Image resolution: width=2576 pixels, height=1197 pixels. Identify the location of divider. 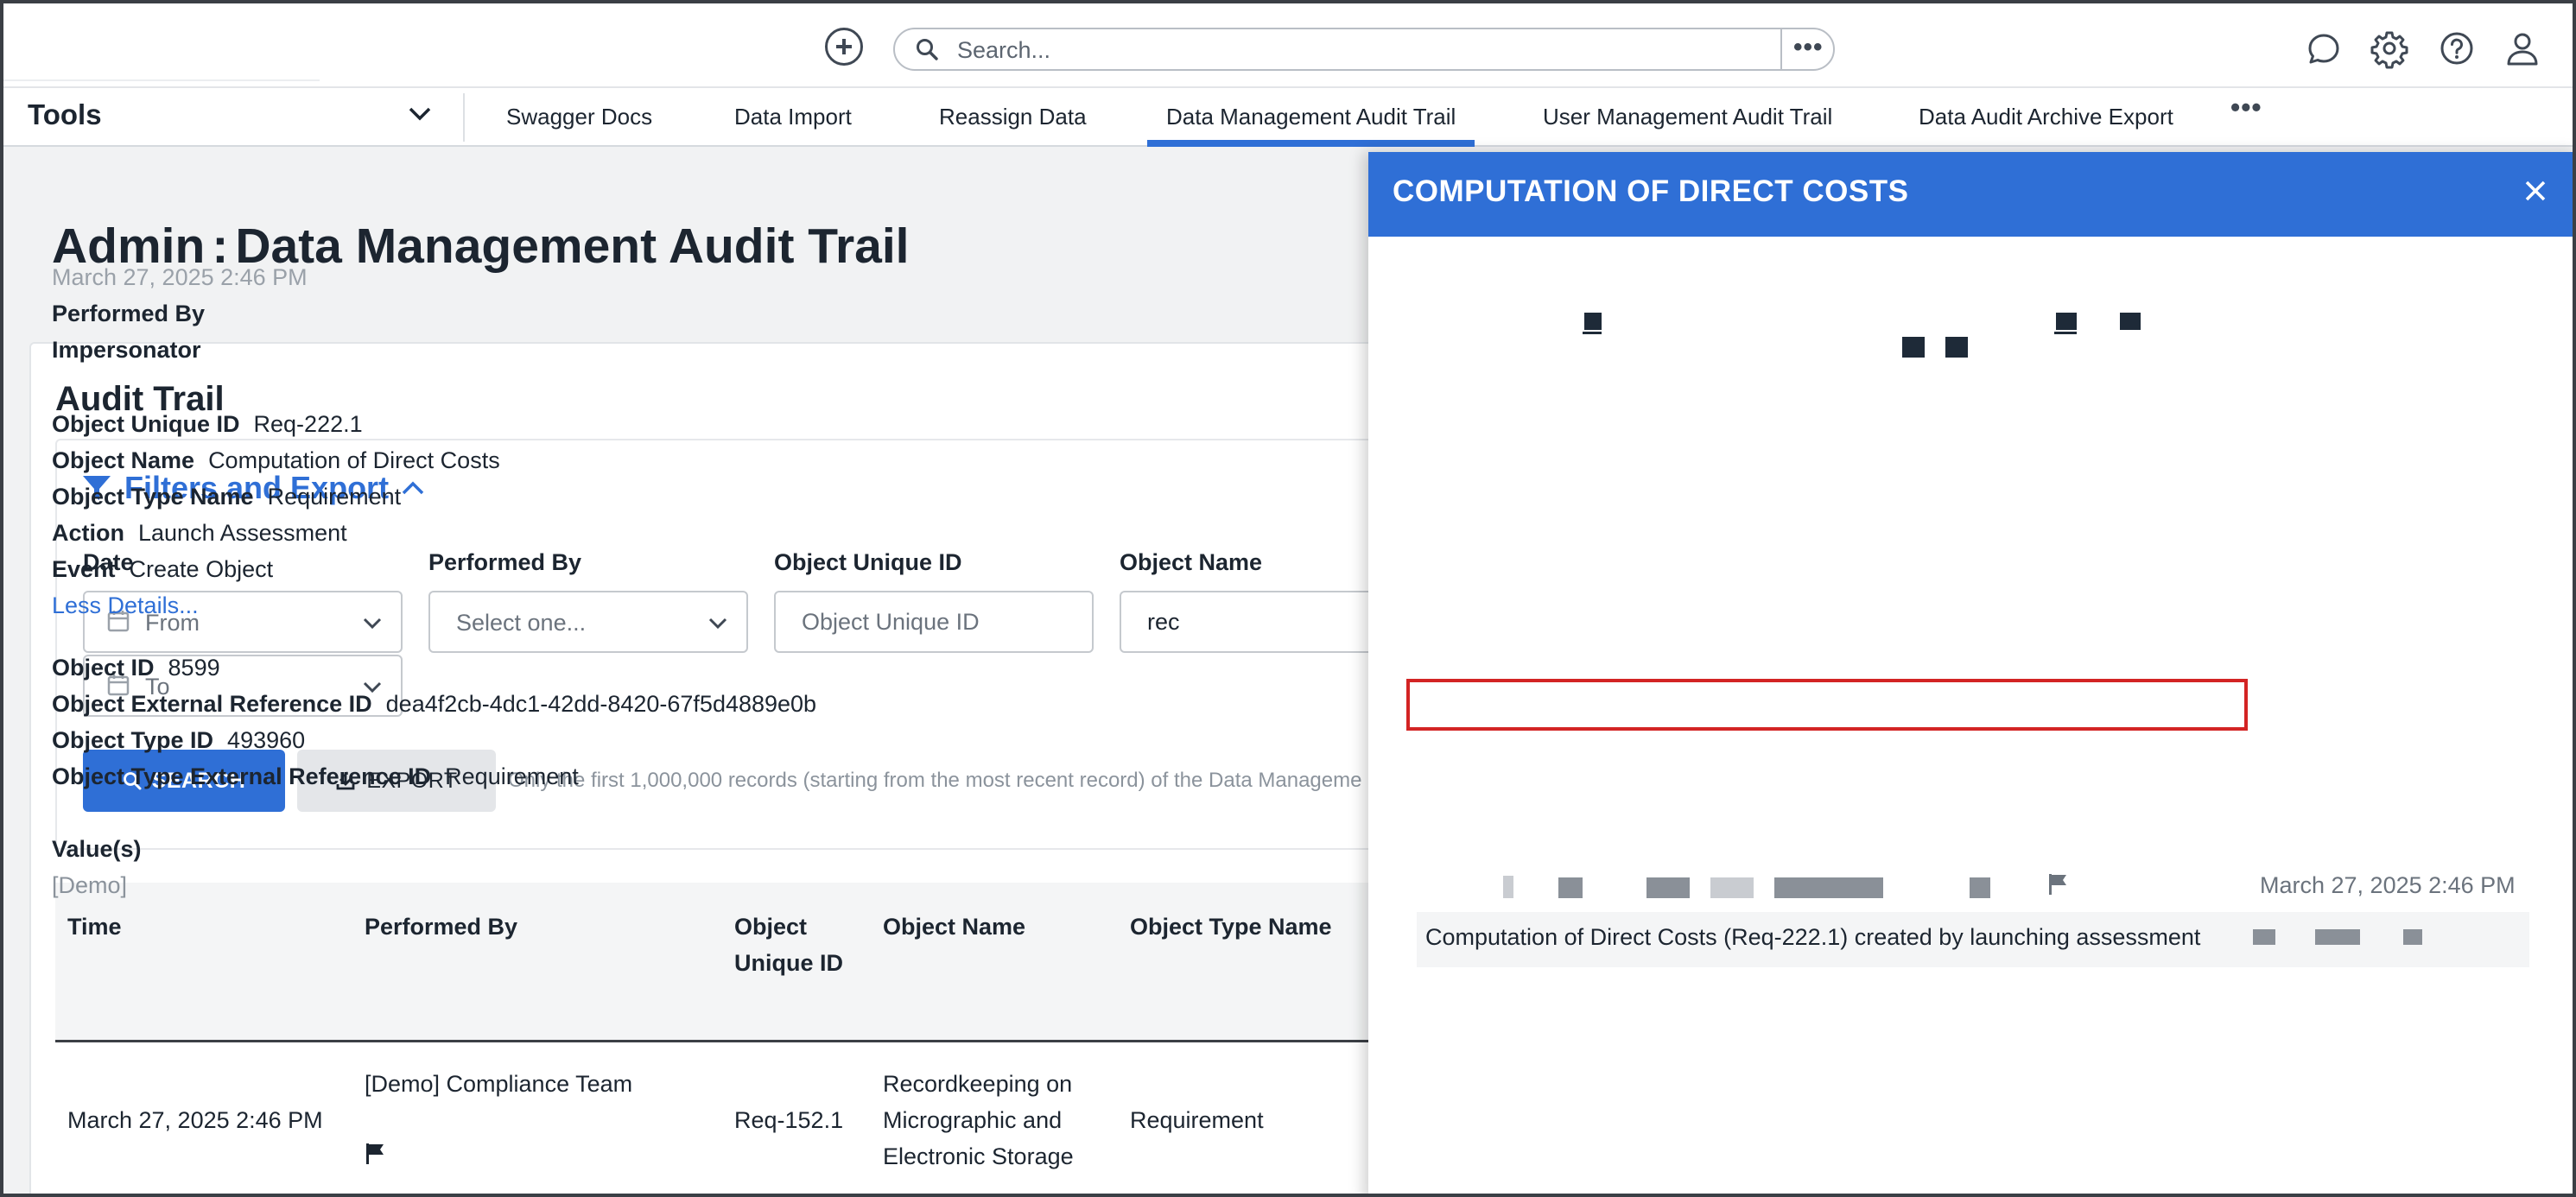
(161, 80).